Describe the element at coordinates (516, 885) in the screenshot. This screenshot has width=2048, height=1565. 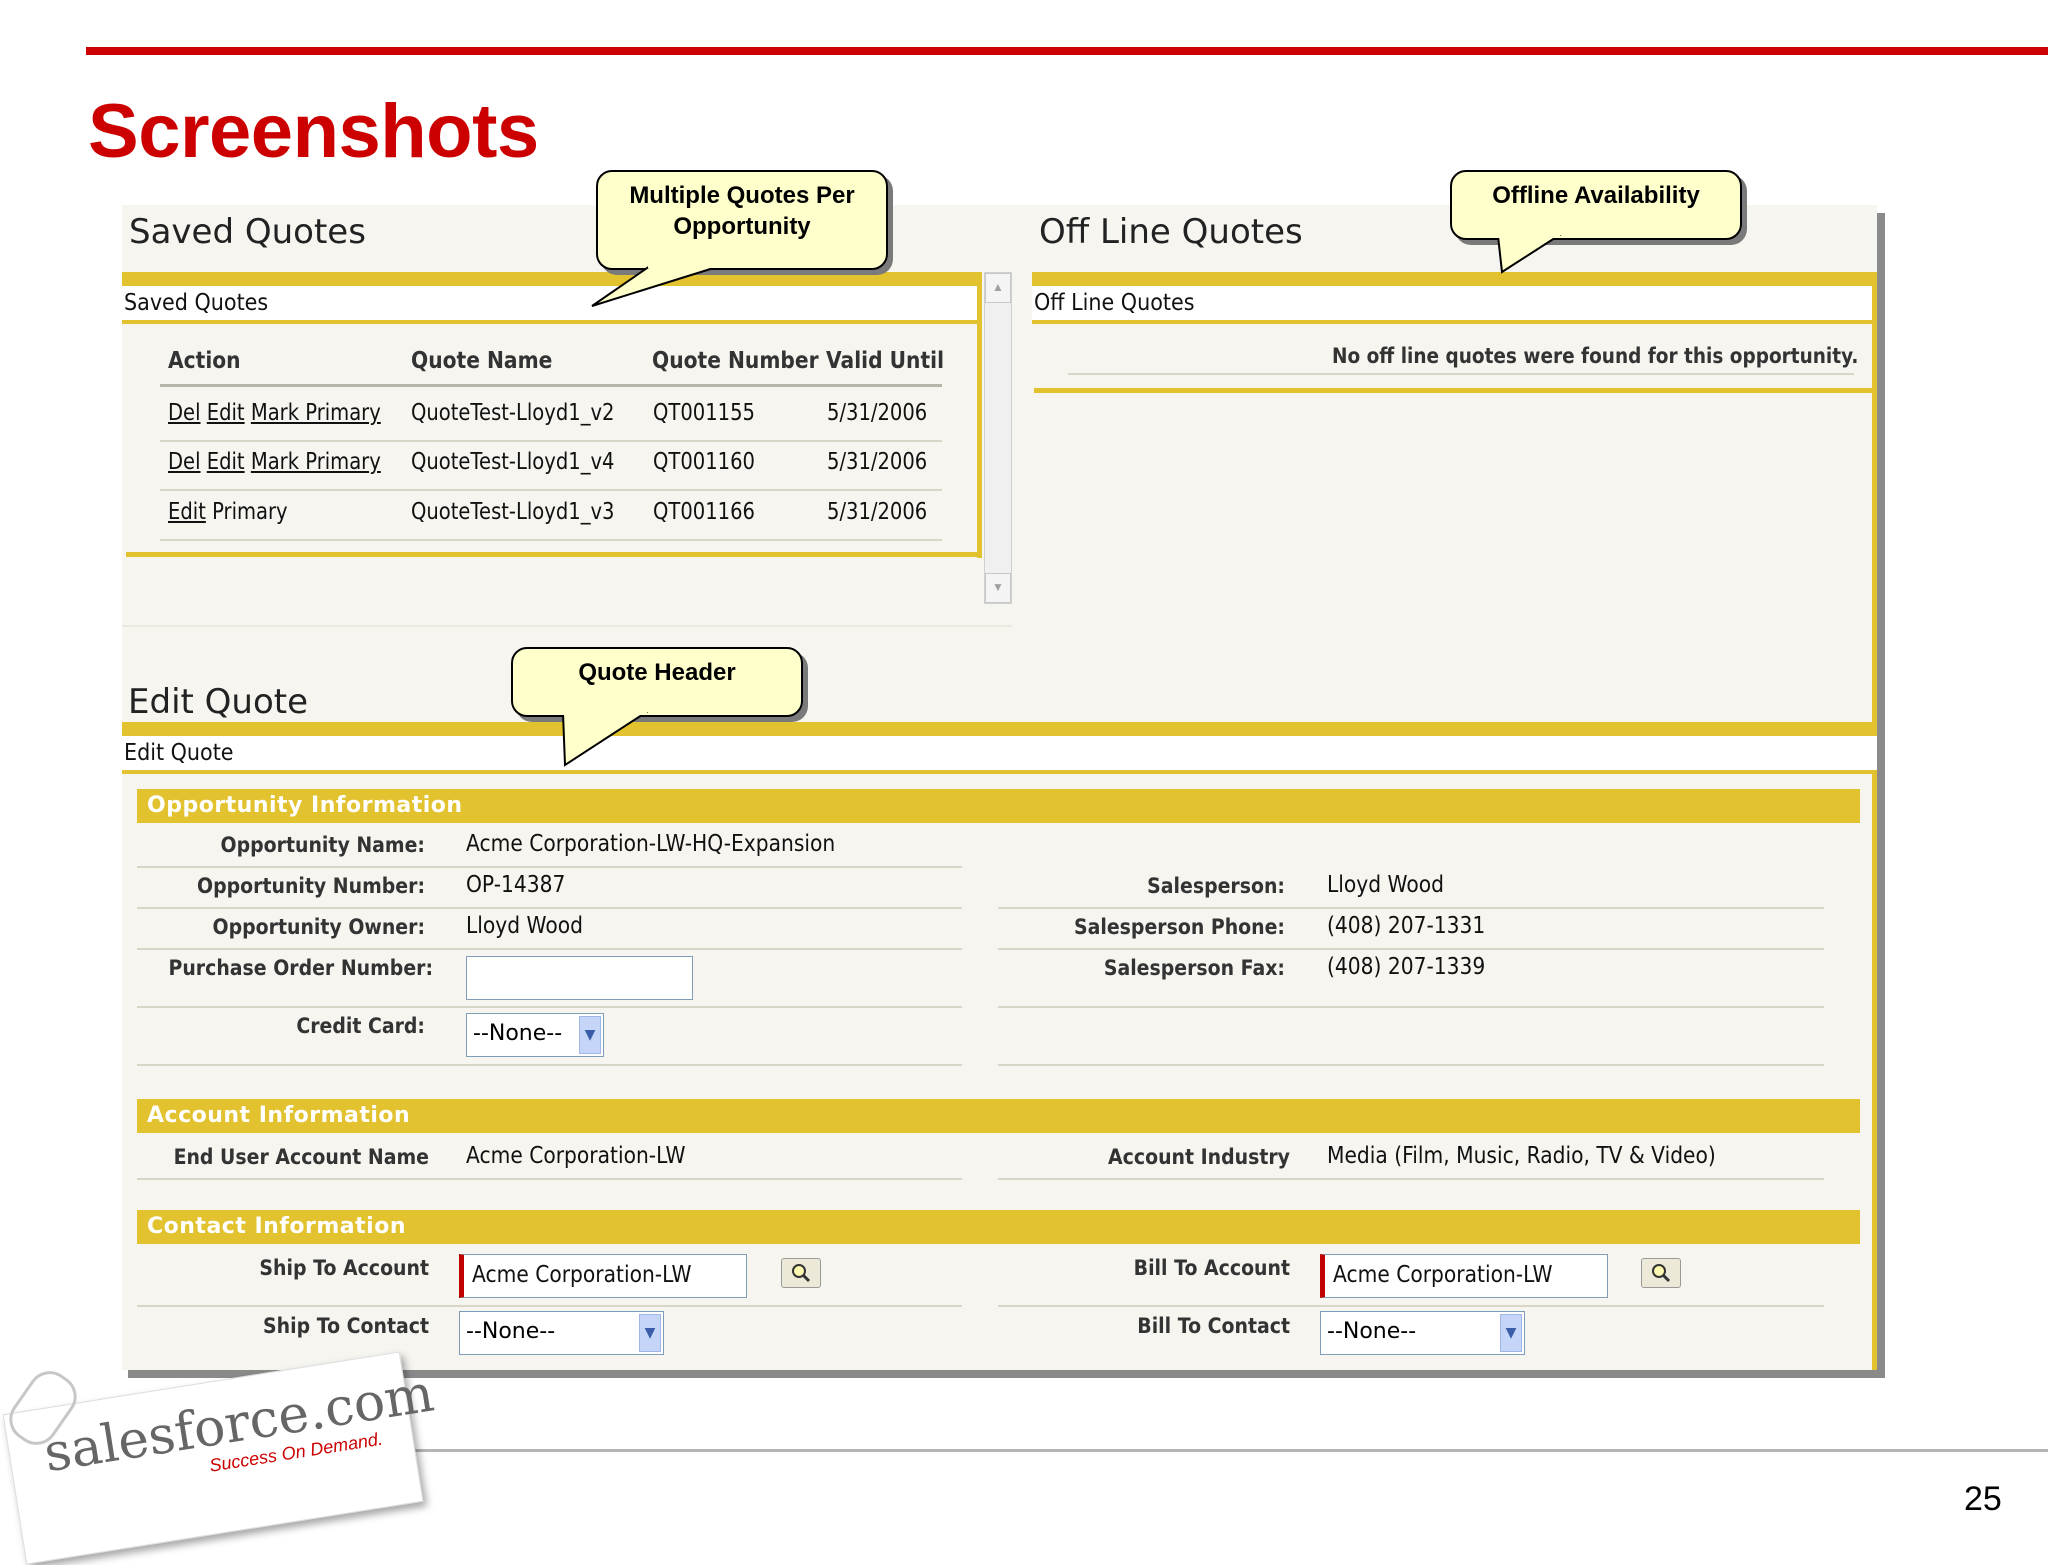
I see `opportunity-number-value: OP-14387` at that location.